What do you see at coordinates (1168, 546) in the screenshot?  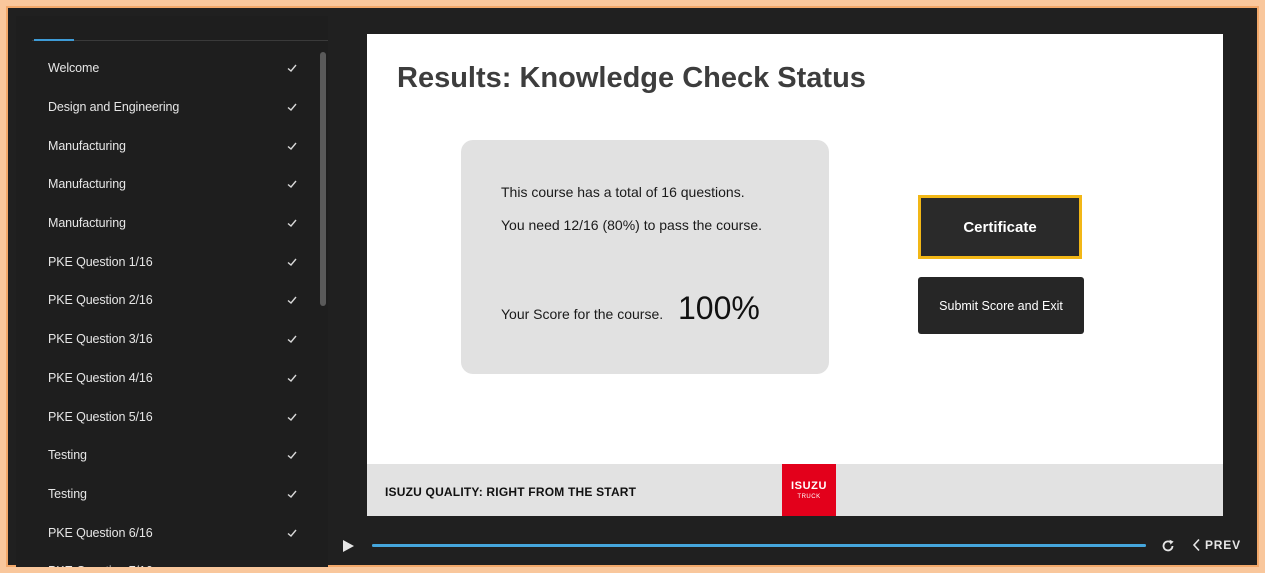 I see `replay-icon` at bounding box center [1168, 546].